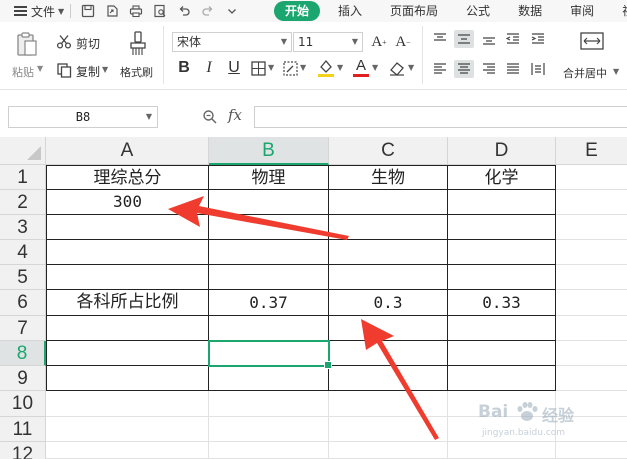 The width and height of the screenshot is (627, 459). I want to click on cell-a4, so click(127, 252).